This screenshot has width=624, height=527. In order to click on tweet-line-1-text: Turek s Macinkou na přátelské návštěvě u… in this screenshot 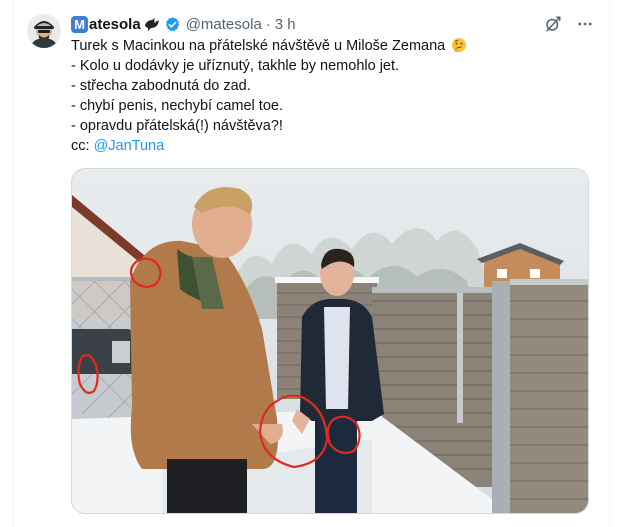, I will do `click(258, 46)`.